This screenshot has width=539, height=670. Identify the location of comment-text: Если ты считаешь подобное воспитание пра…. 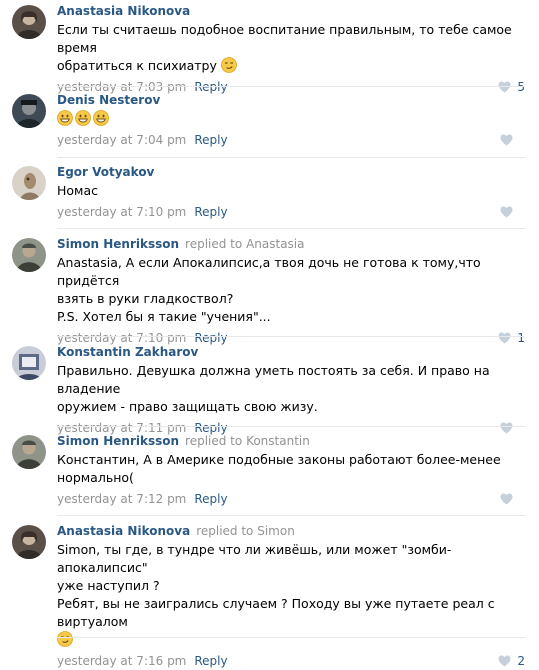
(284, 47).